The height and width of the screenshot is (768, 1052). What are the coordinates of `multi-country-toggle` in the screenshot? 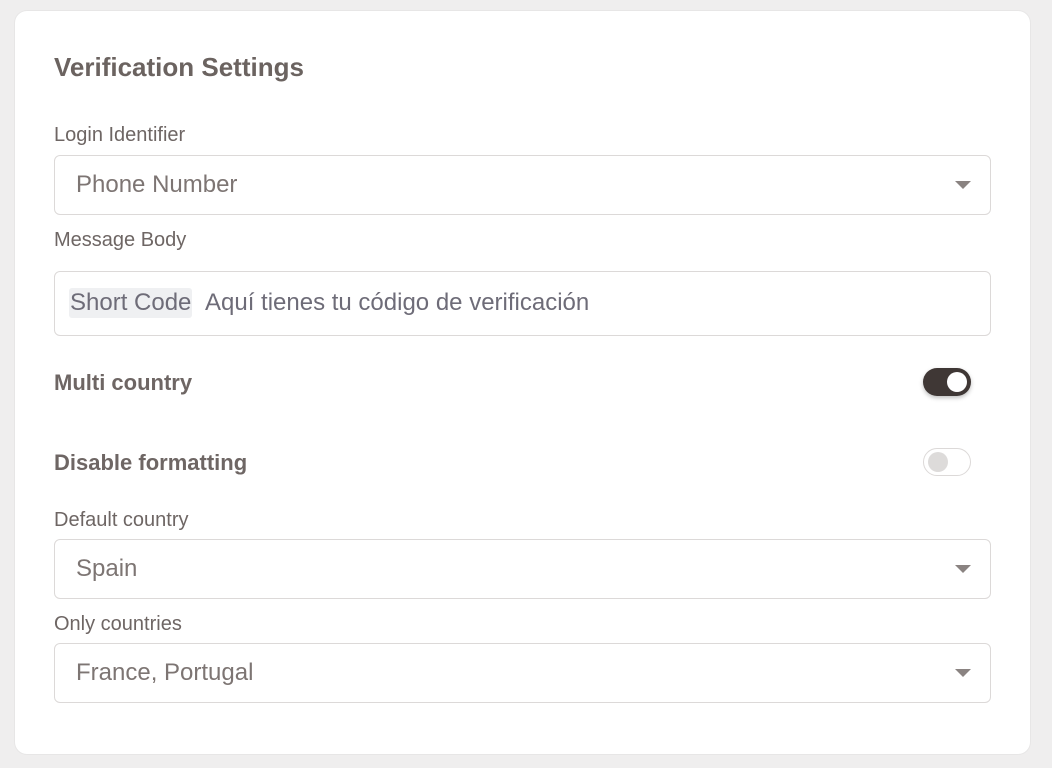 It's located at (947, 382).